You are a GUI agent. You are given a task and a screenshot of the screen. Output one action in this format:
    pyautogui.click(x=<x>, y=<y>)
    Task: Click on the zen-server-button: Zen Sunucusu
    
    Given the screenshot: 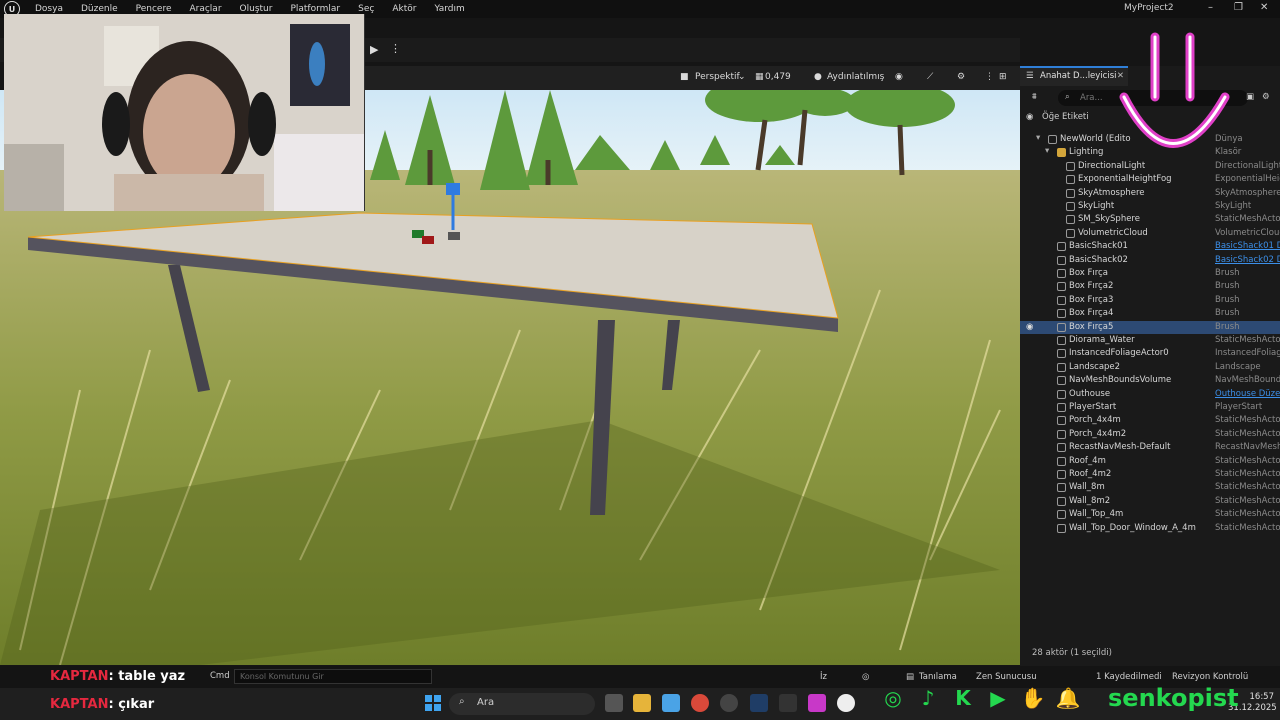 What is the action you would take?
    pyautogui.click(x=1006, y=677)
    